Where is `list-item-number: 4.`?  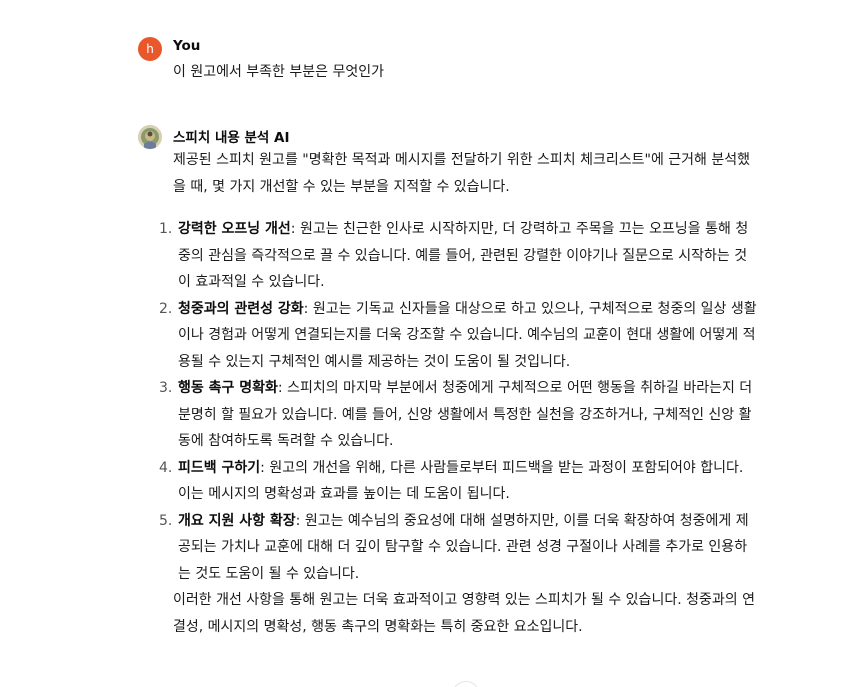
list-item-number: 4. is located at coordinates (166, 467).